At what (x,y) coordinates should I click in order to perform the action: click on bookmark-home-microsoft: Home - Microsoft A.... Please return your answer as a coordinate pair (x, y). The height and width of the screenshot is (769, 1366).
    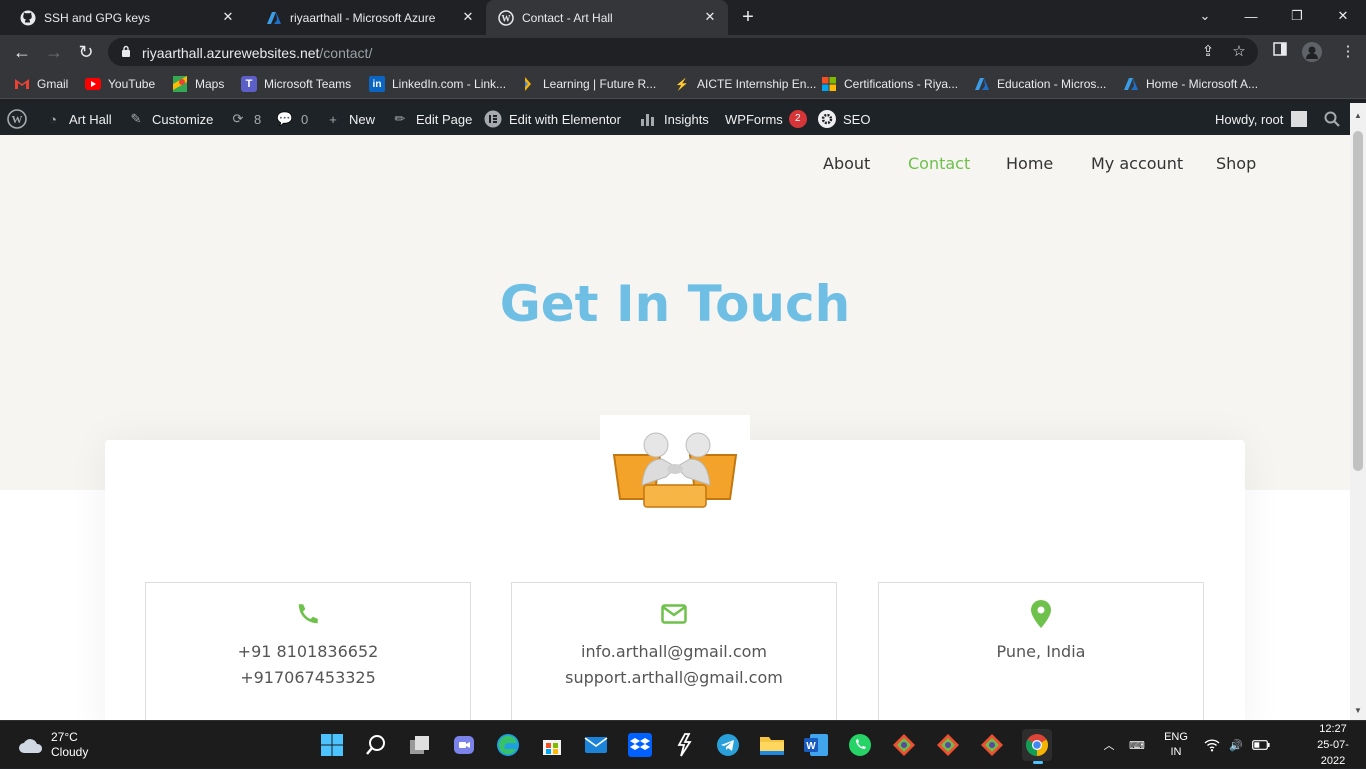
    Looking at the image, I should click on (1190, 84).